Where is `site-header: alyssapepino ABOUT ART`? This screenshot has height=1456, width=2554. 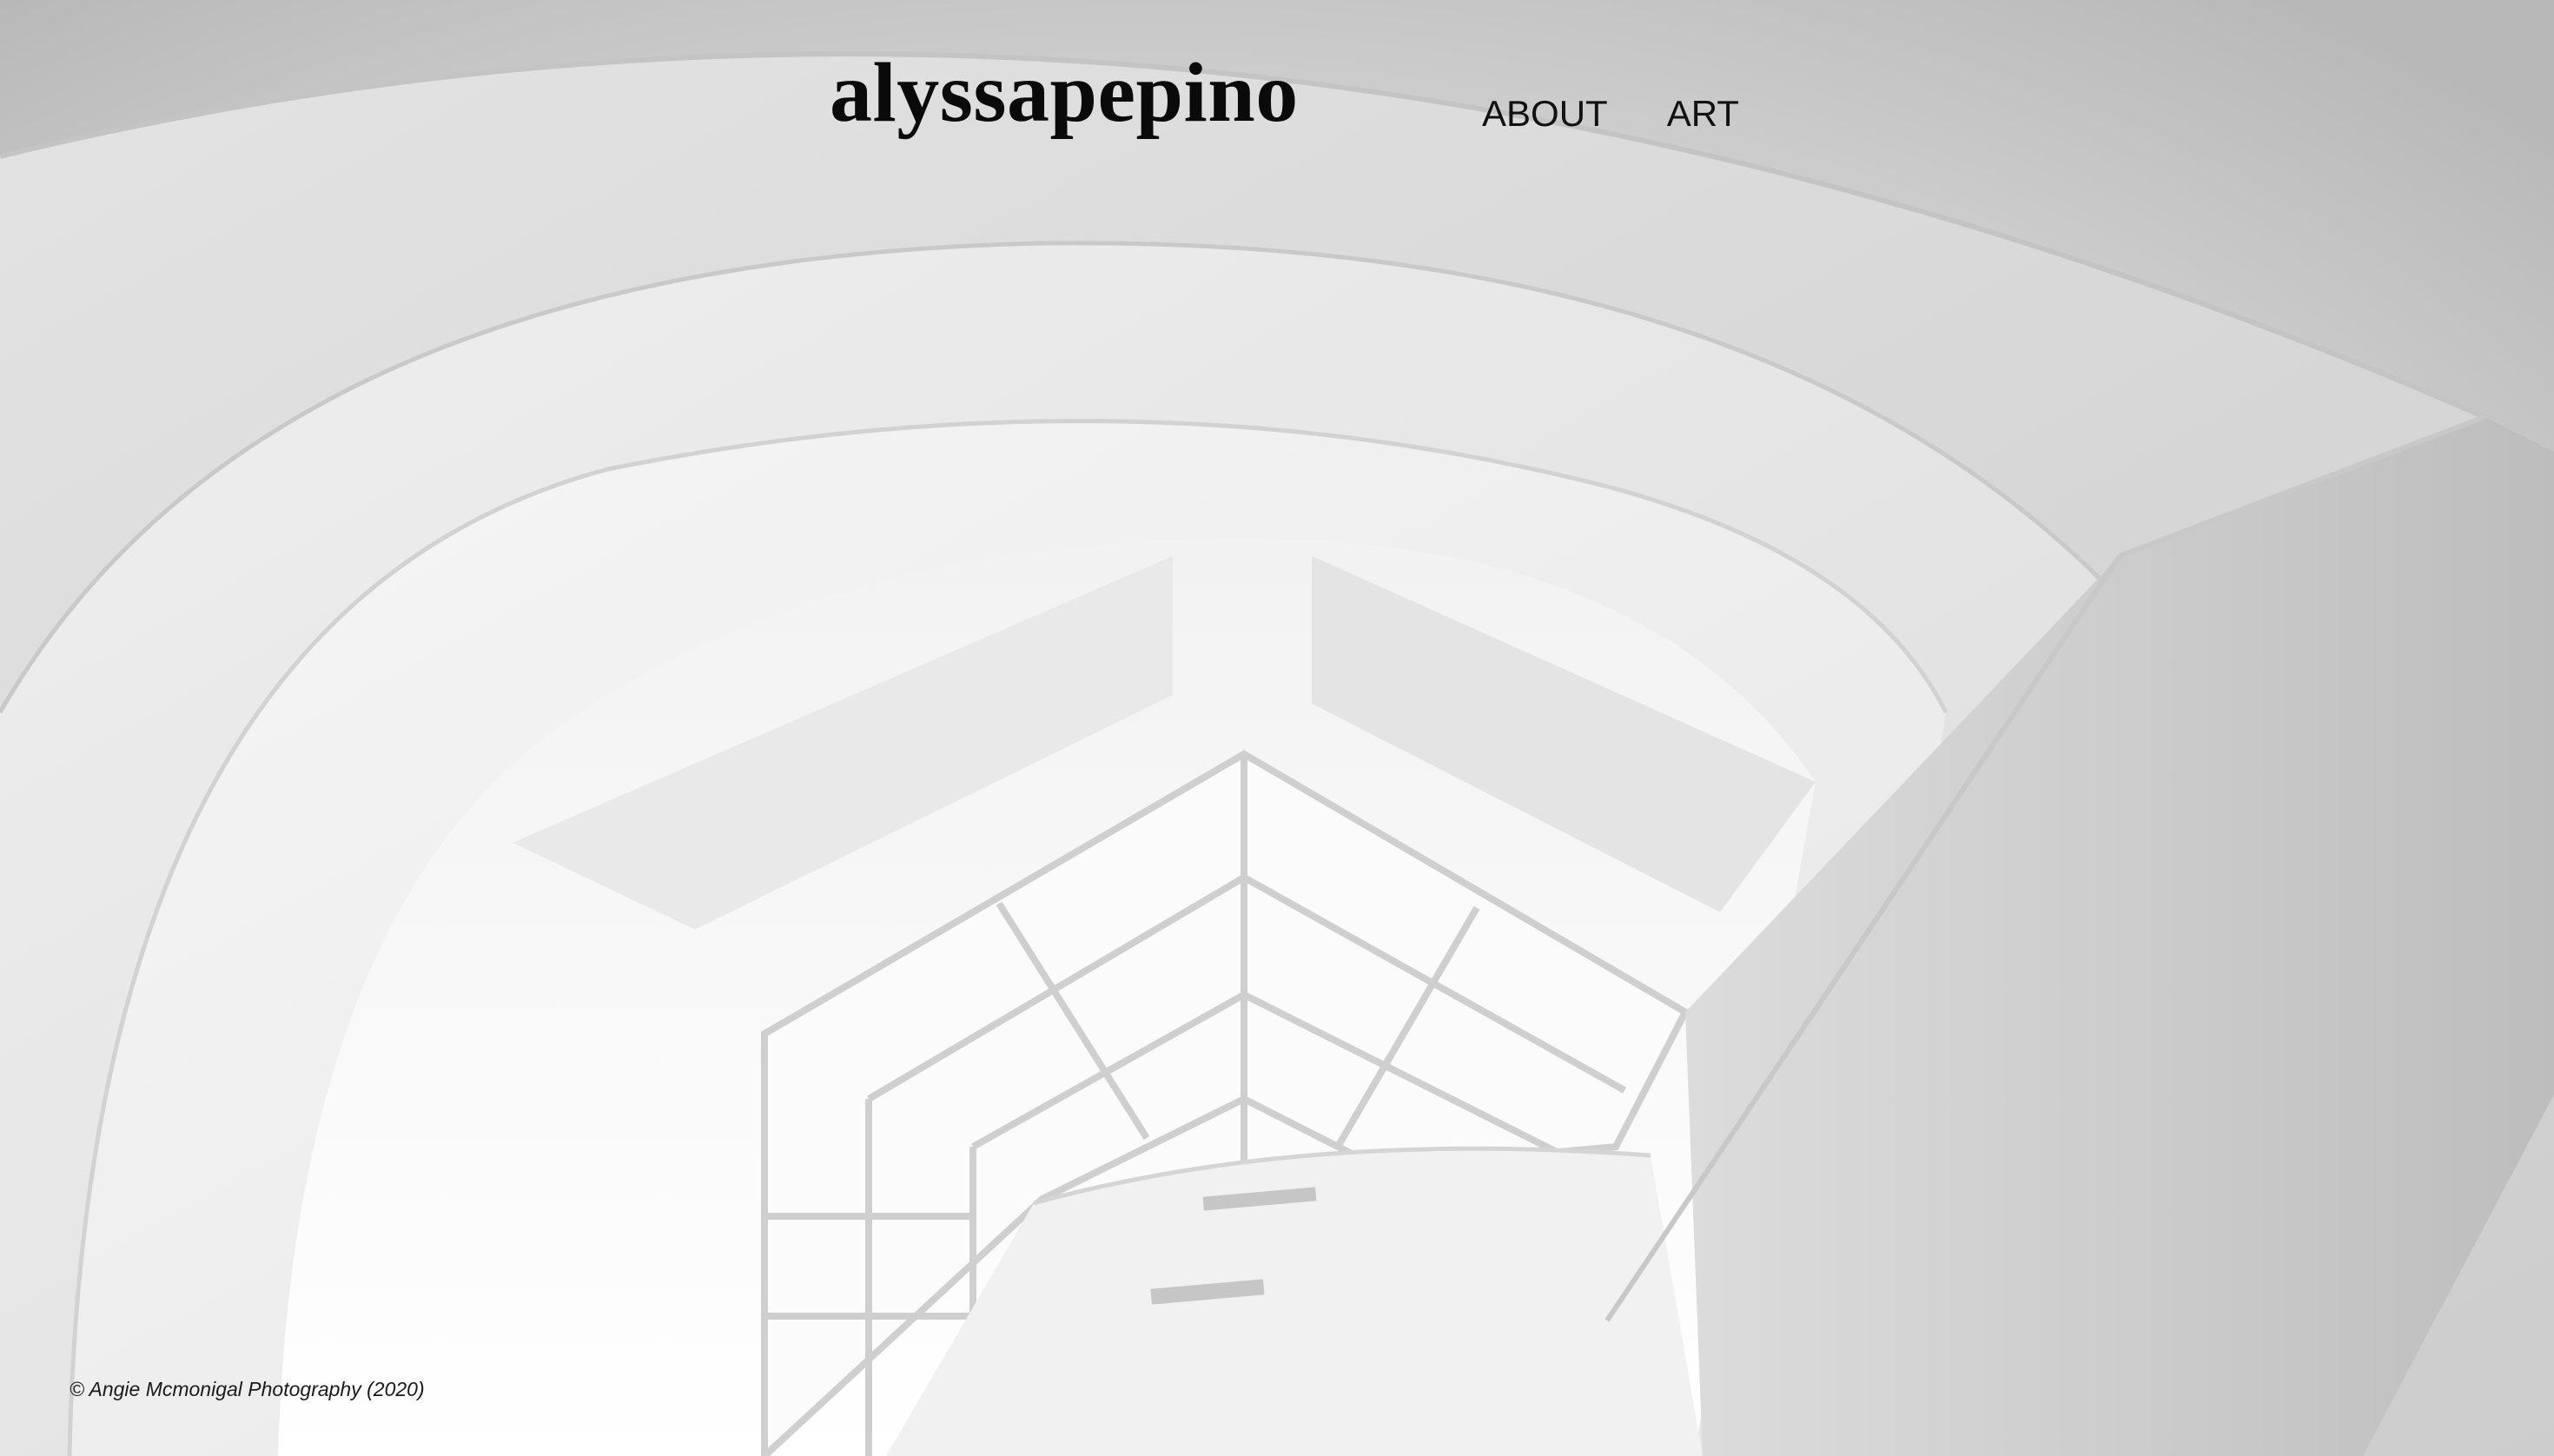
site-header: alyssapepino ABOUT ART is located at coordinates (1277, 95).